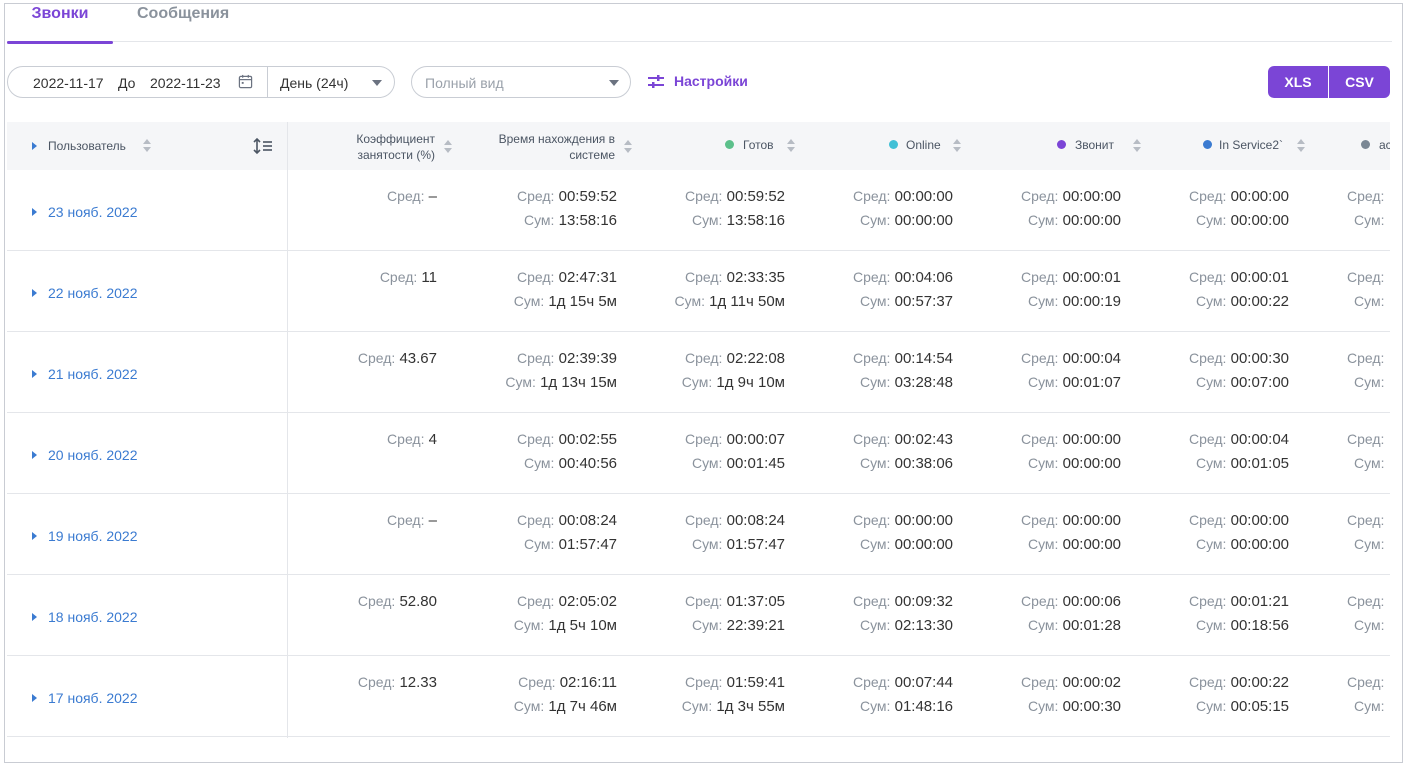  I want to click on avg-line: Сред: 00:00:01, so click(1239, 277).